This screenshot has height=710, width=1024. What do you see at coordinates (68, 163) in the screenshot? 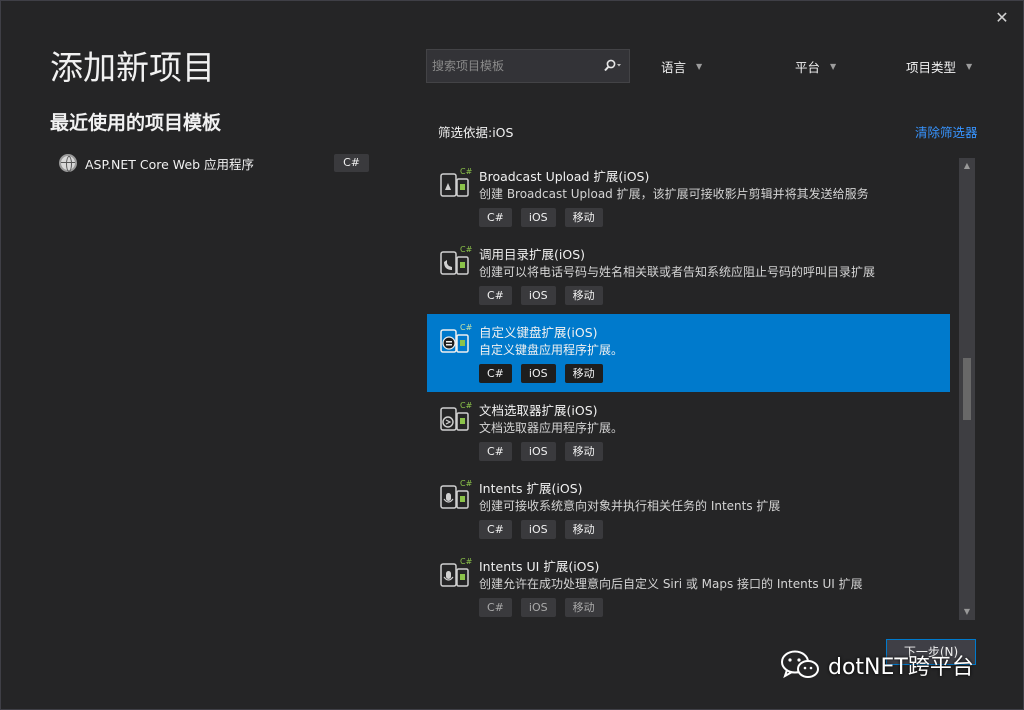
I see `globe-icon` at bounding box center [68, 163].